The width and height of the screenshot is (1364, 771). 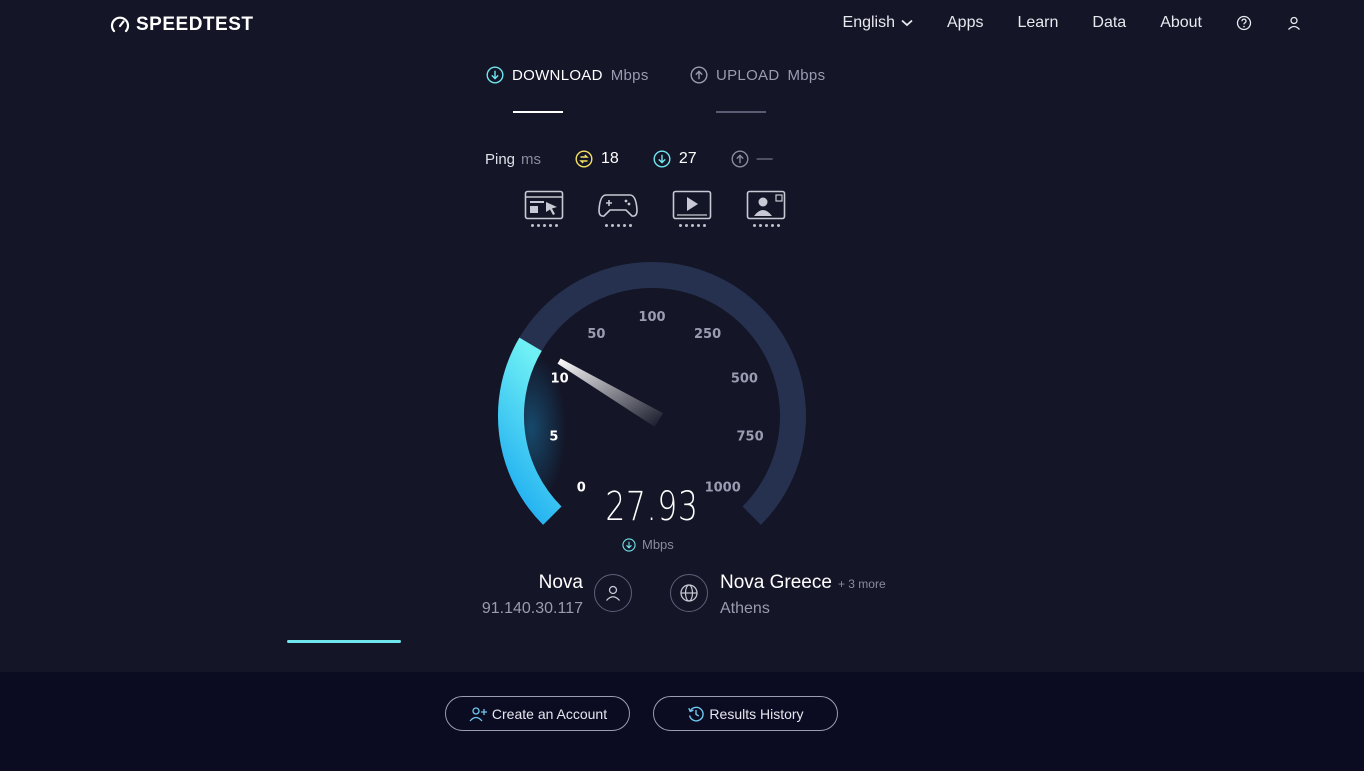 What do you see at coordinates (692, 225) in the screenshot?
I see `streaming-rating-dots` at bounding box center [692, 225].